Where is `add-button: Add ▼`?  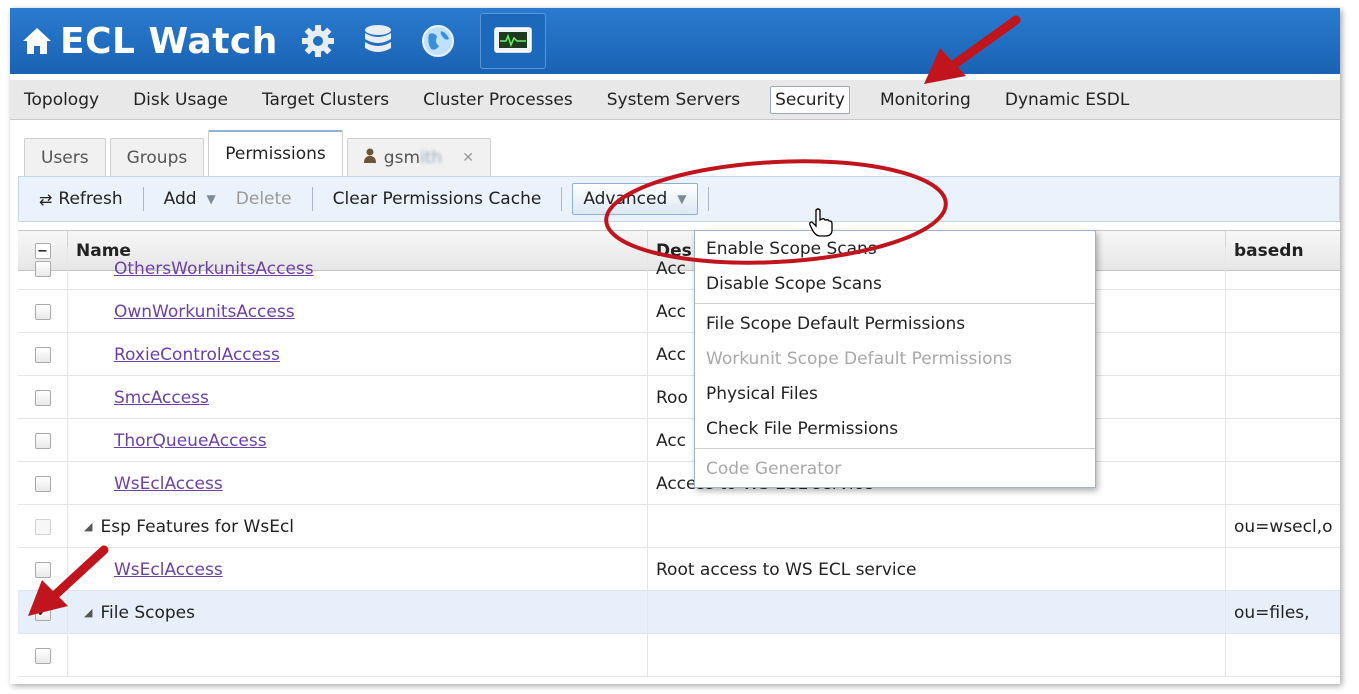 add-button: Add ▼ is located at coordinates (190, 199).